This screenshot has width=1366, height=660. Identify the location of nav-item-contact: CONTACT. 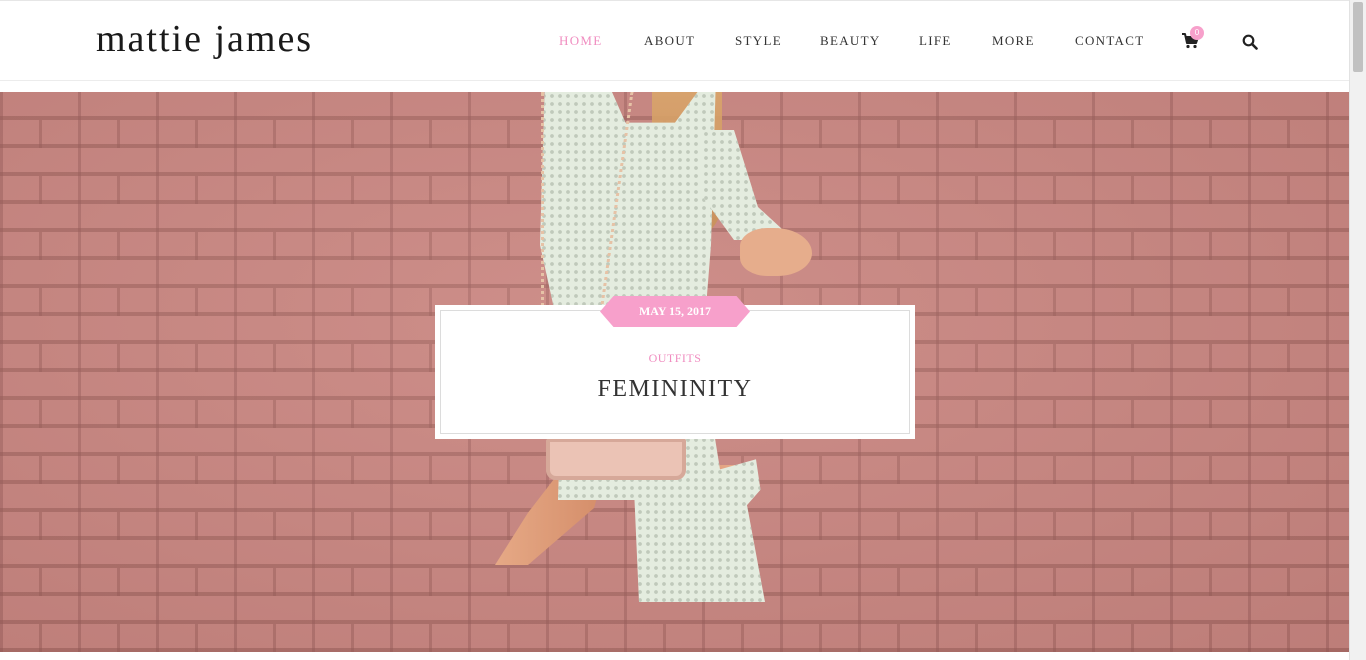
(1109, 41).